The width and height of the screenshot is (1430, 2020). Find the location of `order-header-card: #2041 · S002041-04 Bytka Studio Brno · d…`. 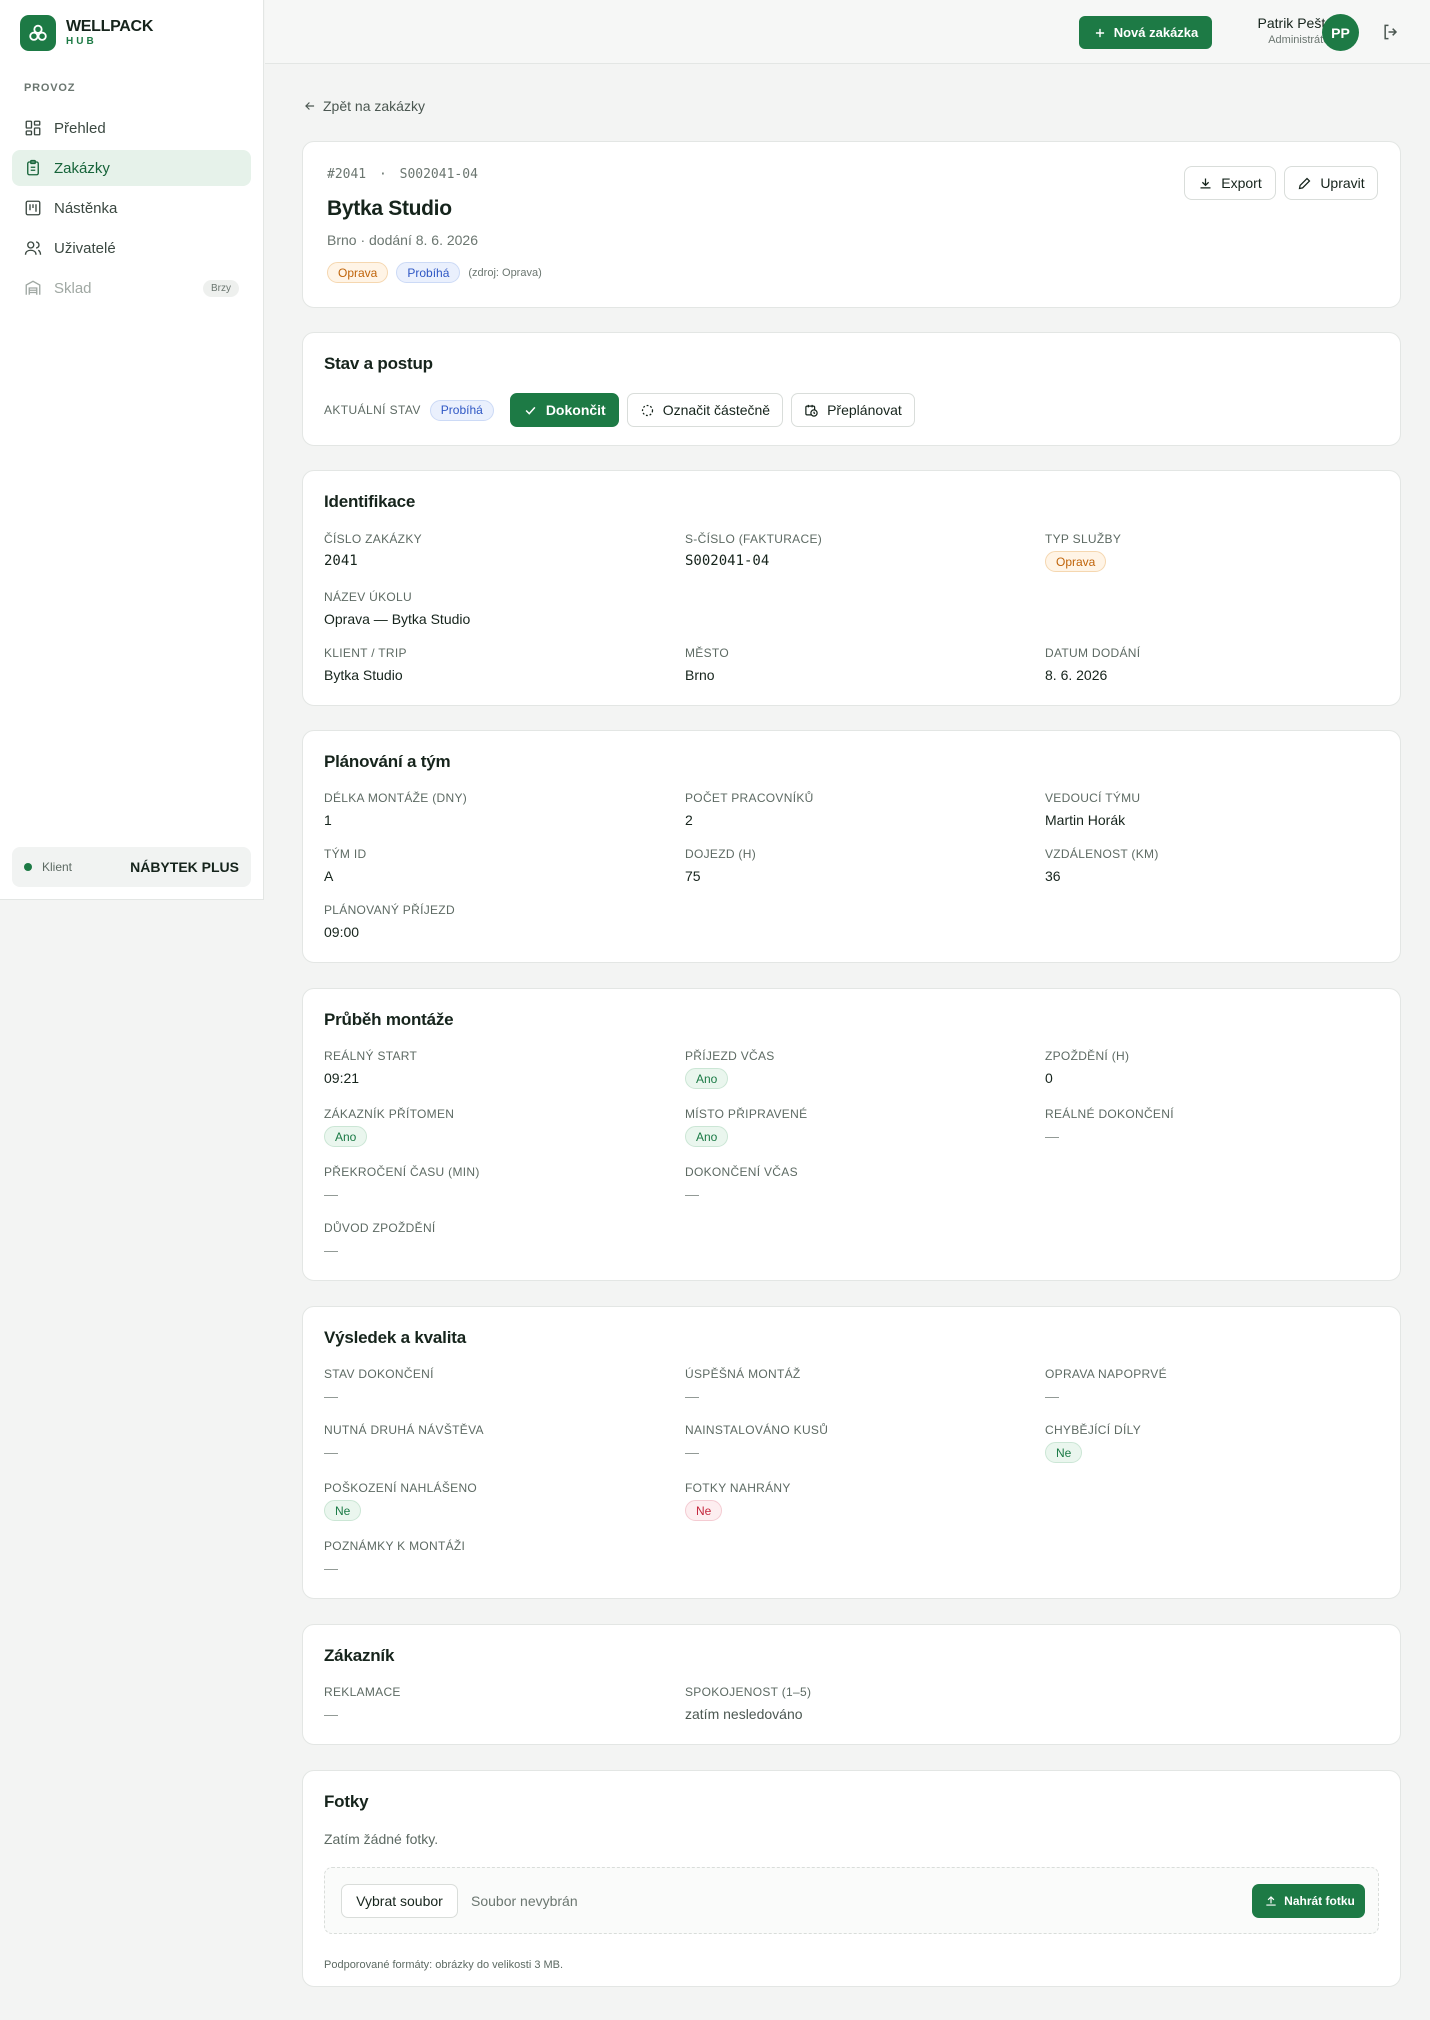

order-header-card: #2041 · S002041-04 Bytka Studio Brno · d… is located at coordinates (851, 224).